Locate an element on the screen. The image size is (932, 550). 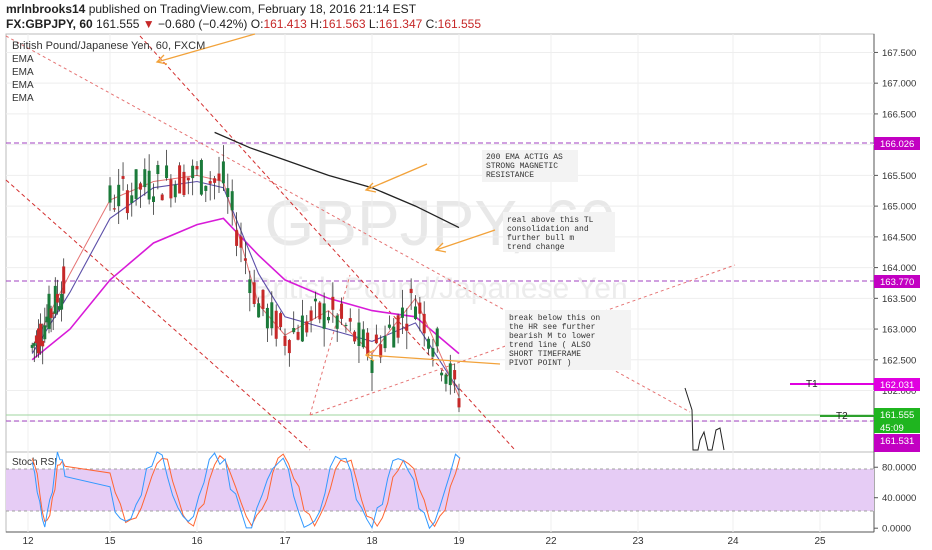
projection-path is located at coordinates (704, 419).